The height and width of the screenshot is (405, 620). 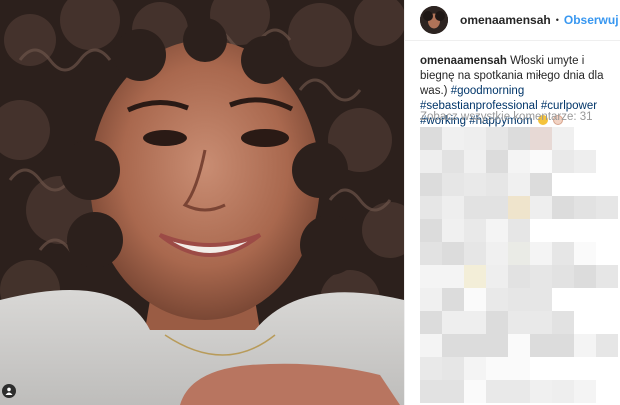 I want to click on tagged-users-button, so click(x=9, y=391).